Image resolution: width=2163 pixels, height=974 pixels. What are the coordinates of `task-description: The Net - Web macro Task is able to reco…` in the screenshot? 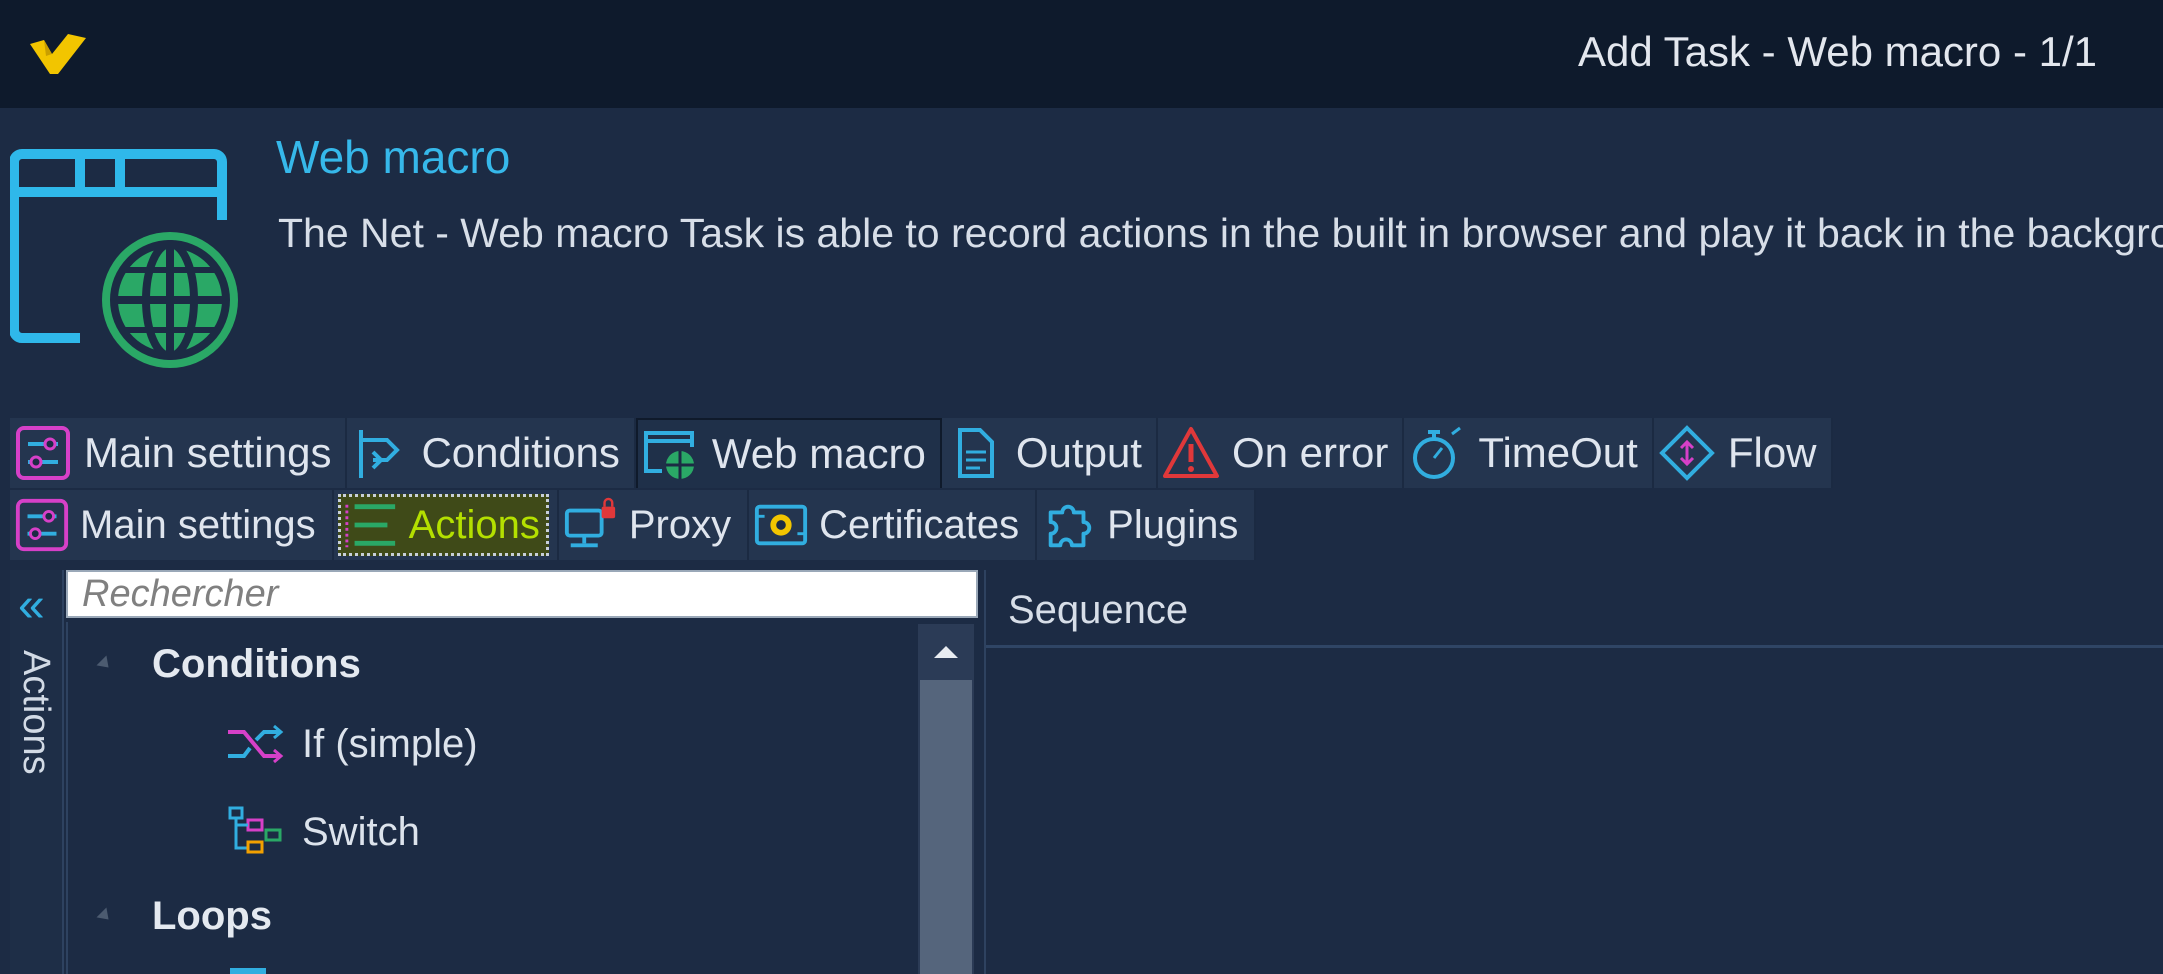 It's located at (1220, 233).